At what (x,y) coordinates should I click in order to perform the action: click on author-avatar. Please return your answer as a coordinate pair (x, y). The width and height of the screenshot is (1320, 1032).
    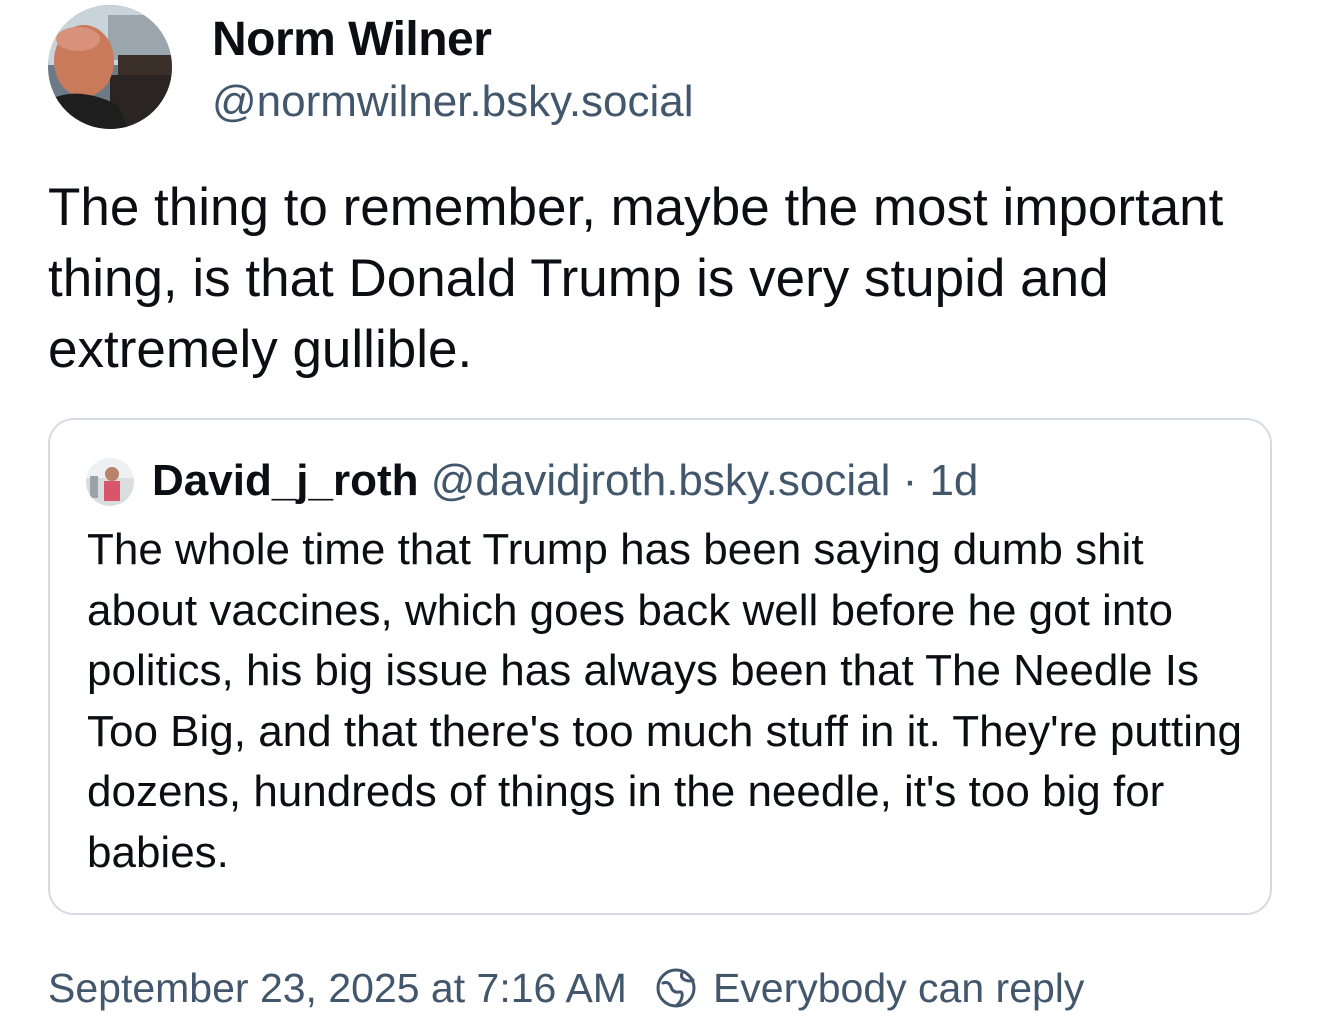
    Looking at the image, I should click on (110, 67).